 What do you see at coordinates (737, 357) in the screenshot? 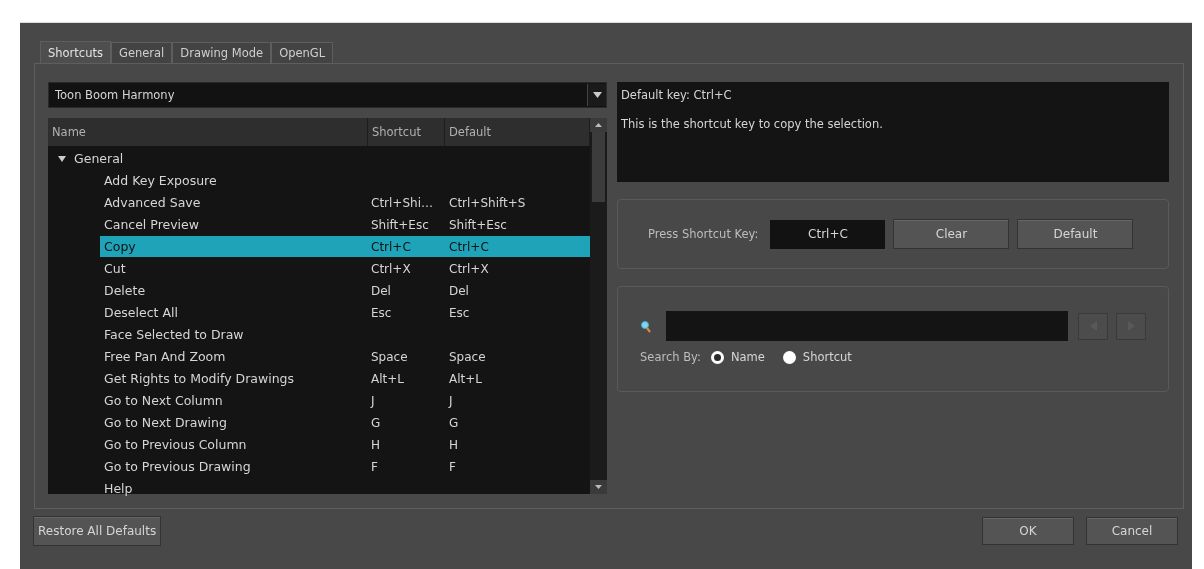
I see `radio-option: Name` at bounding box center [737, 357].